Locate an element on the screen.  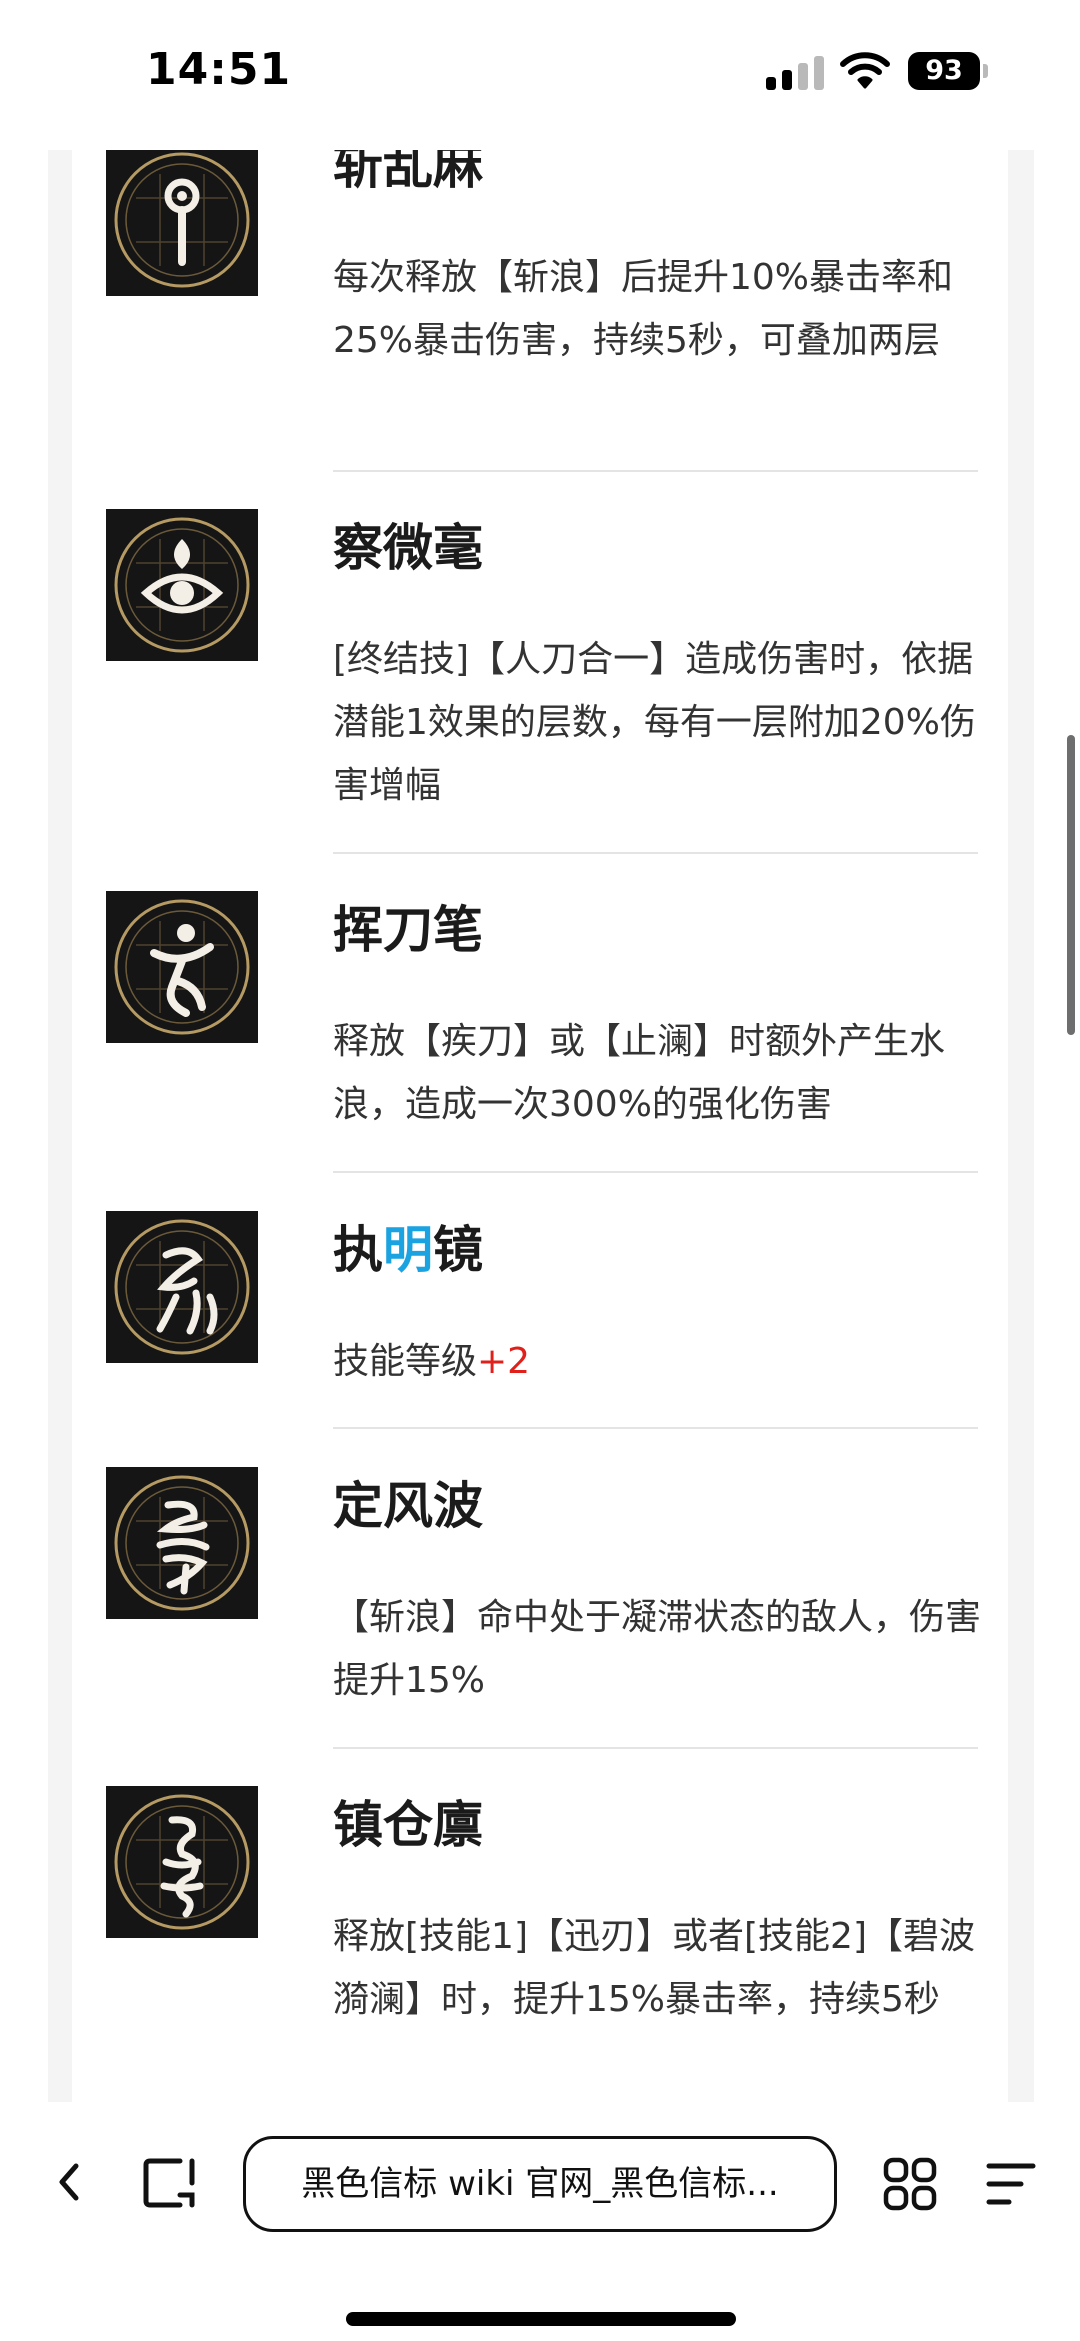
skill-description: 释放[技能1]【迅刃】或者[技能2]【碧波漪澜】时，提升15%暴击率，持续5秒 is located at coordinates (654, 1968).